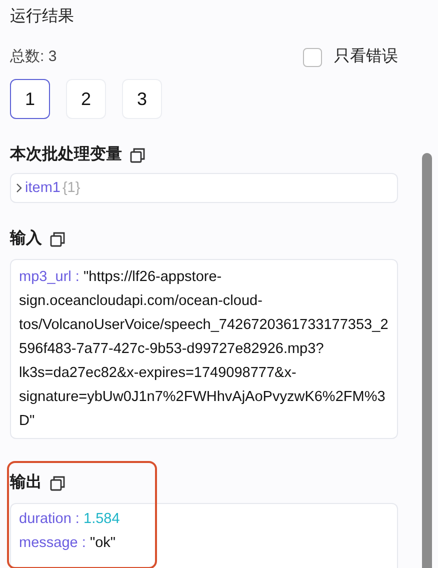 The image size is (438, 568). What do you see at coordinates (66, 154) in the screenshot?
I see `section-title: 本次批处理变量` at bounding box center [66, 154].